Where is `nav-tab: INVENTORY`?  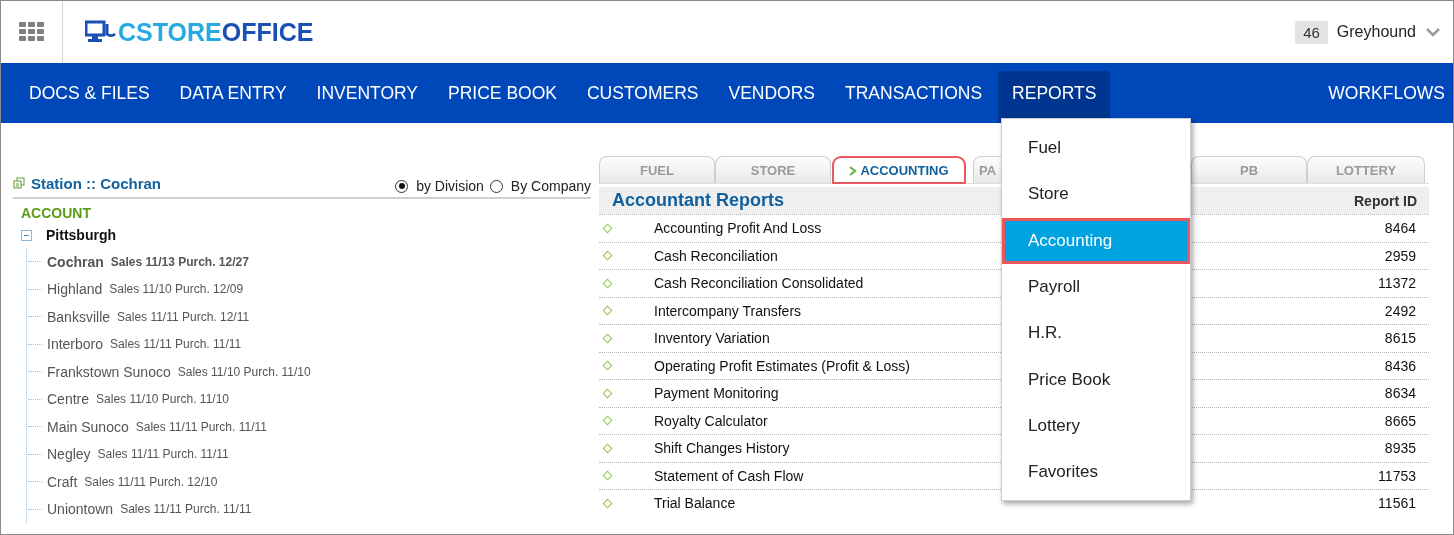 nav-tab: INVENTORY is located at coordinates (367, 97).